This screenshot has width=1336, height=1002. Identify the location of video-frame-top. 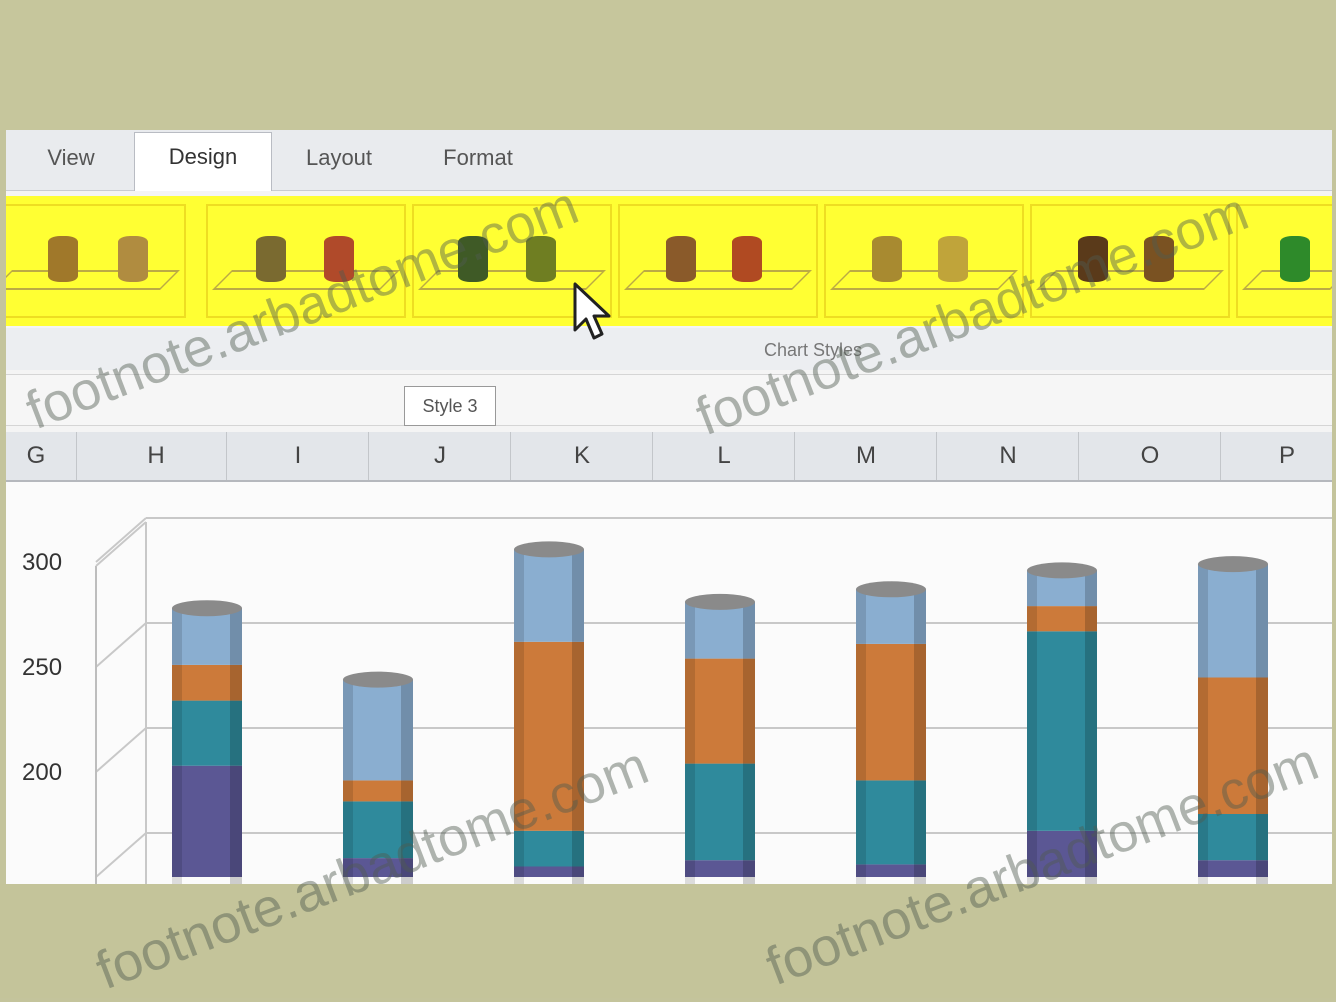
(668, 65).